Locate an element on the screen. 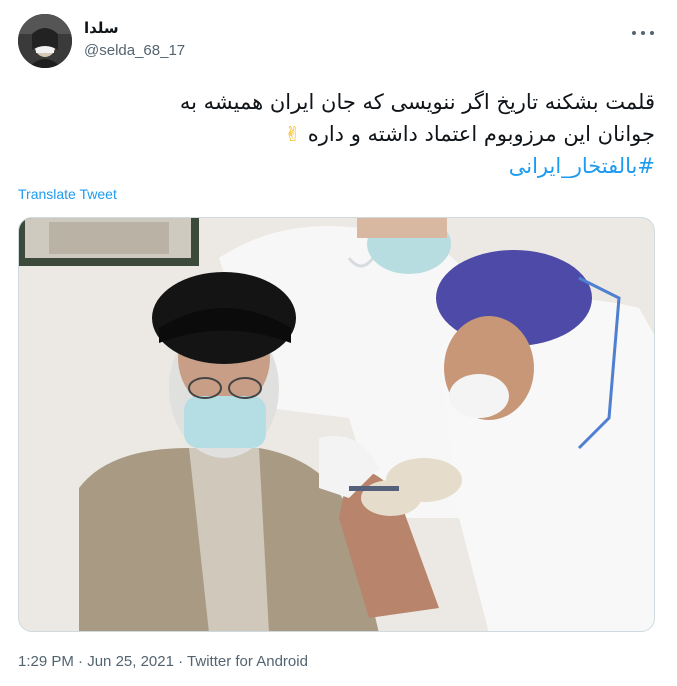 The height and width of the screenshot is (686, 677). tweet-header: سلدا @selda_68_17 is located at coordinates (338, 42).